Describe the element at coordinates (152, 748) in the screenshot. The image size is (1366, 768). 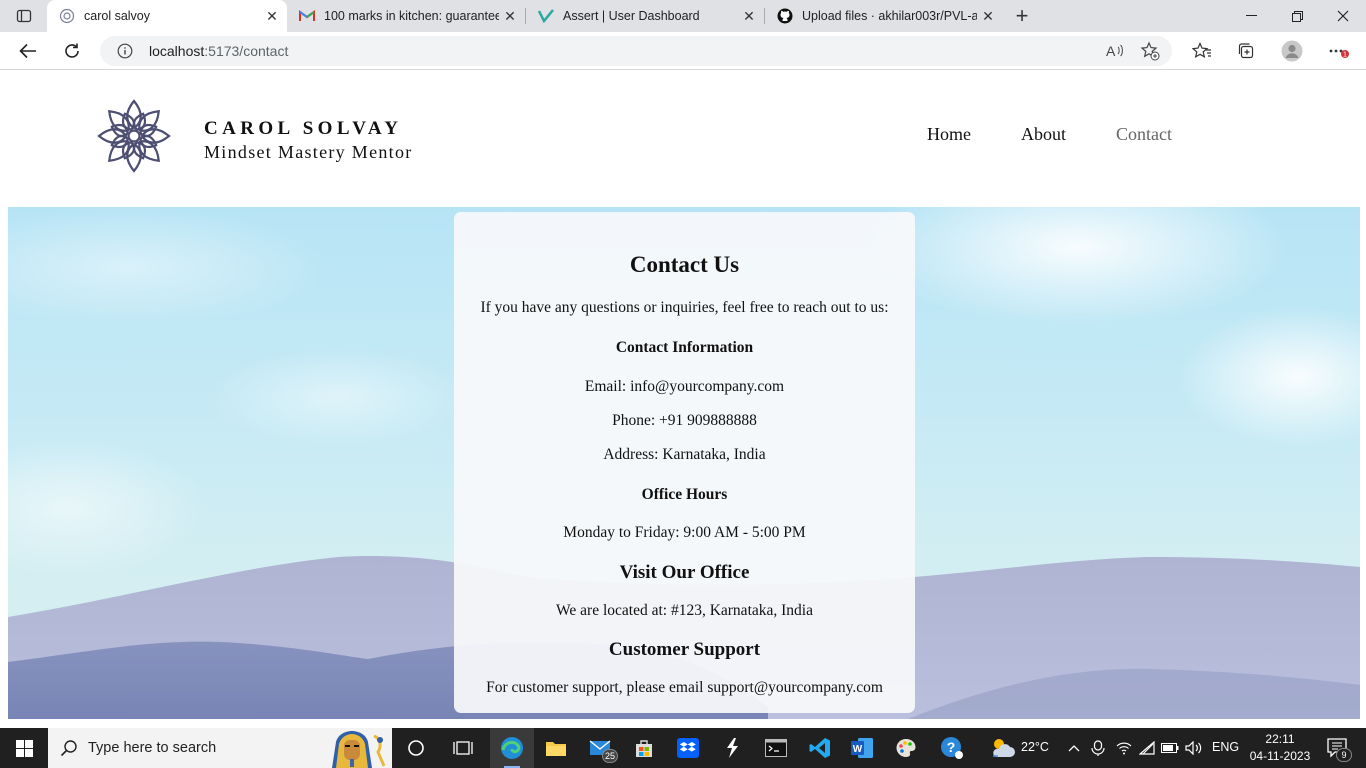
I see `search-placeholder: Type here to search` at that location.